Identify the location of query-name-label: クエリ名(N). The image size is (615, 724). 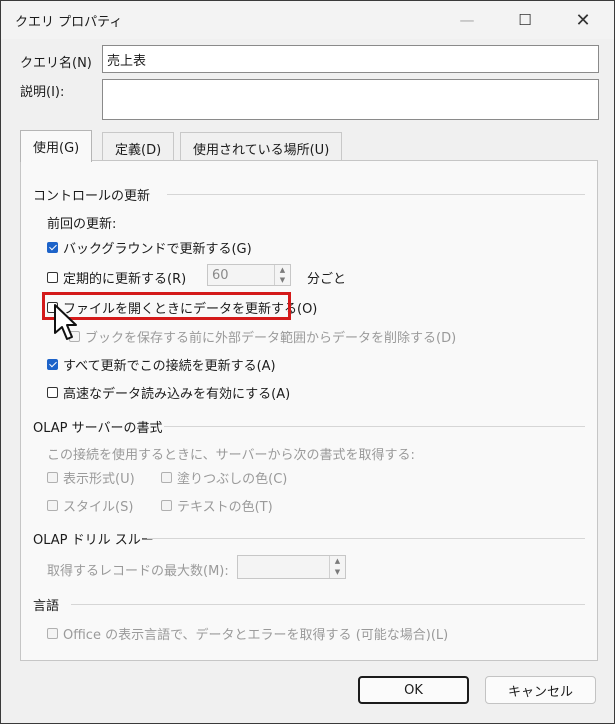
(56, 63).